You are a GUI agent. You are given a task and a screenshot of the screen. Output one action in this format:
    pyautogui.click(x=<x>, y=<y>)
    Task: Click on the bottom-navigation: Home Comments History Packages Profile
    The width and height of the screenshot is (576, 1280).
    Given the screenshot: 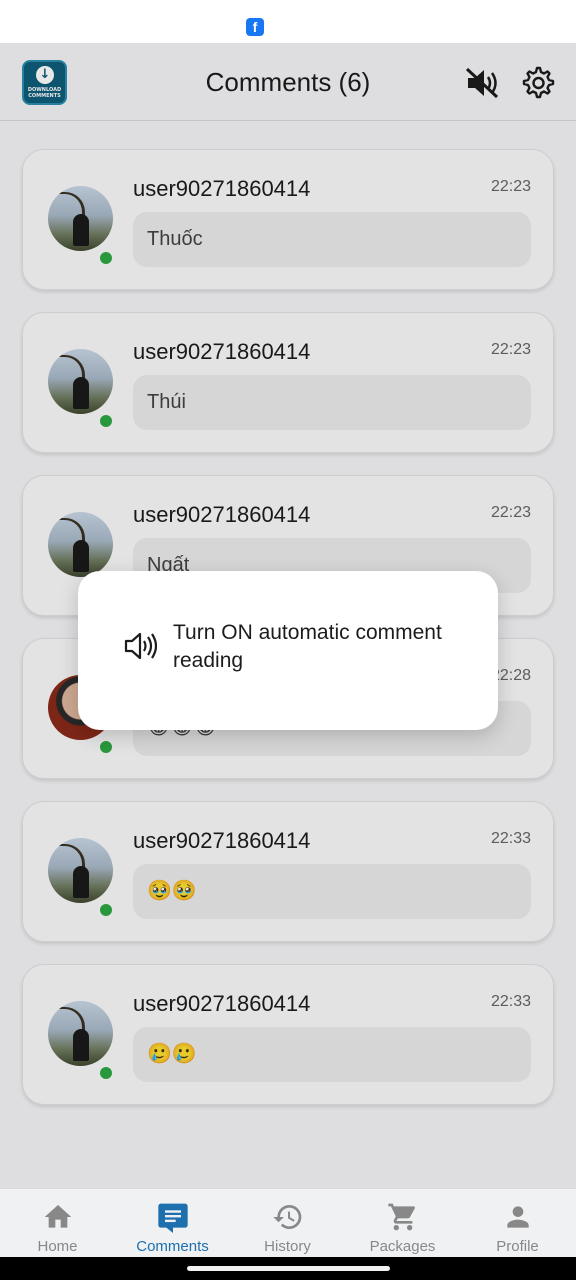 What is the action you would take?
    pyautogui.click(x=288, y=1222)
    